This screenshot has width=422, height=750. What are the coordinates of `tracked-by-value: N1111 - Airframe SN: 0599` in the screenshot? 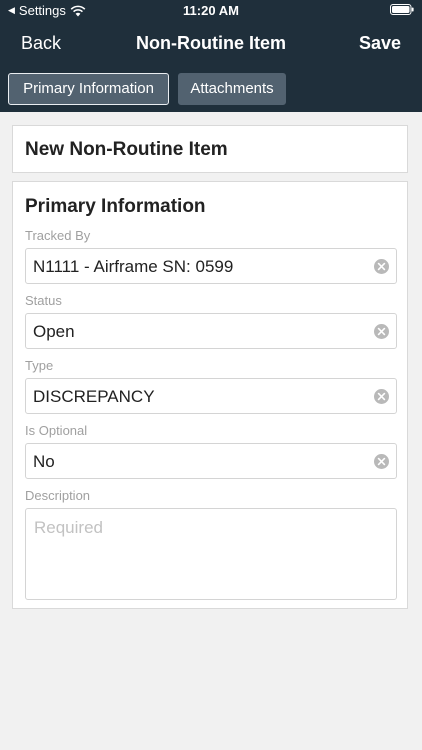 It's located at (133, 266).